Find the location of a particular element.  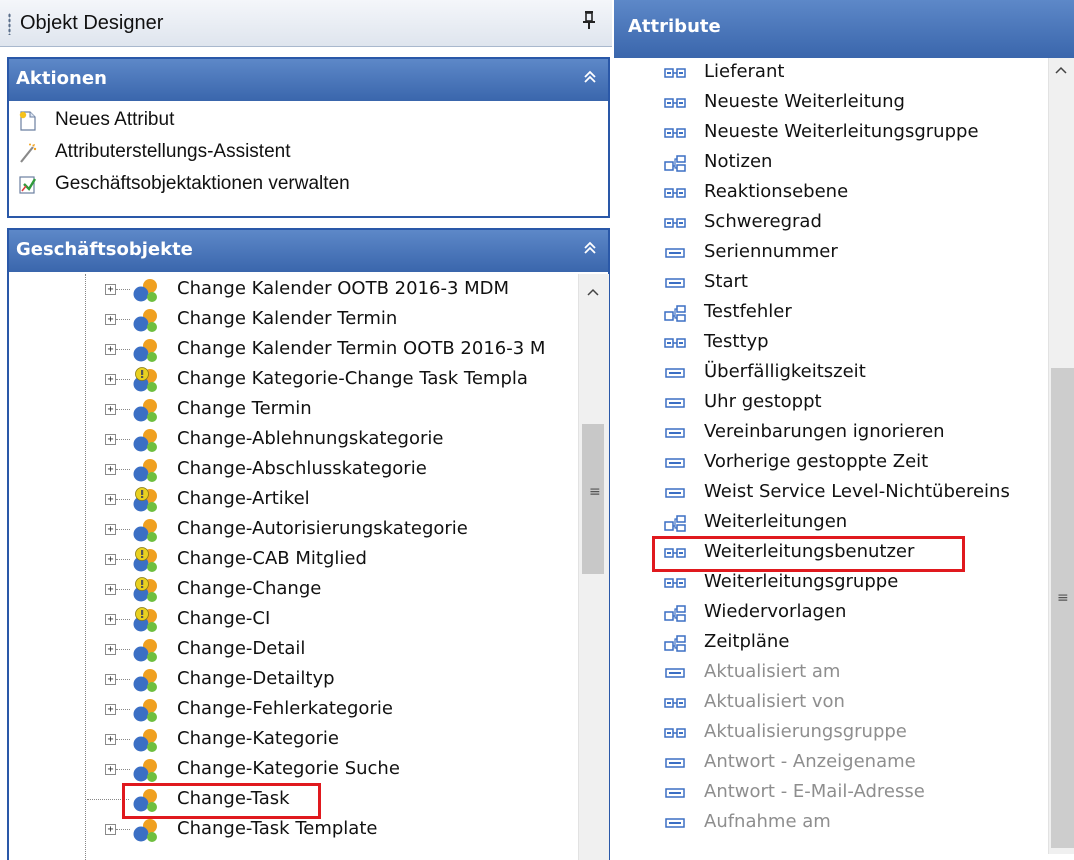

action-label: Attributerstellungs-Assistent is located at coordinates (173, 151).